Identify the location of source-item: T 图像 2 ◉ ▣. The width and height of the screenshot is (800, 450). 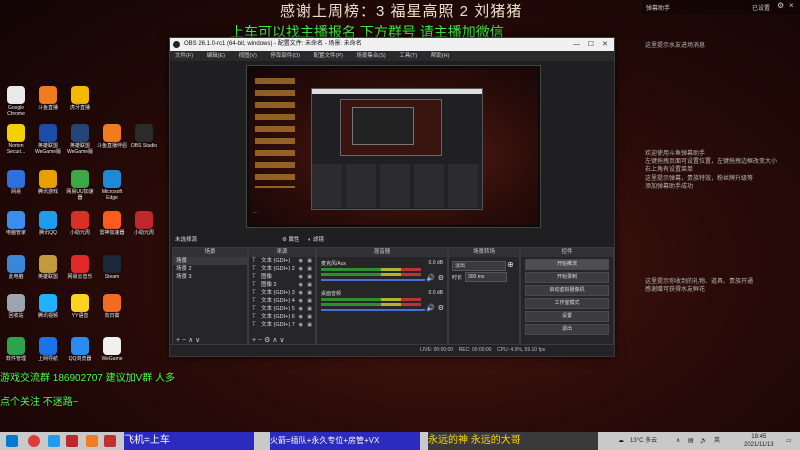
(282, 285).